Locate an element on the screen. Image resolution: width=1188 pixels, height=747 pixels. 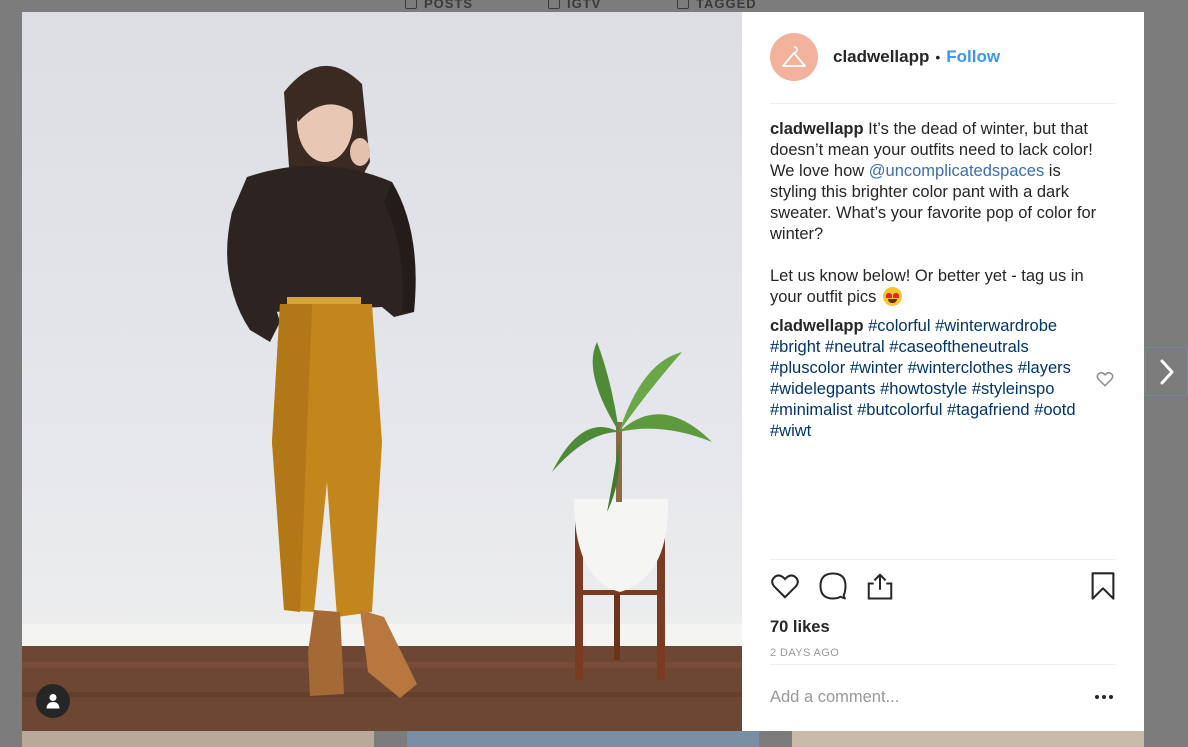
chevron-right-icon is located at coordinates (1166, 371).